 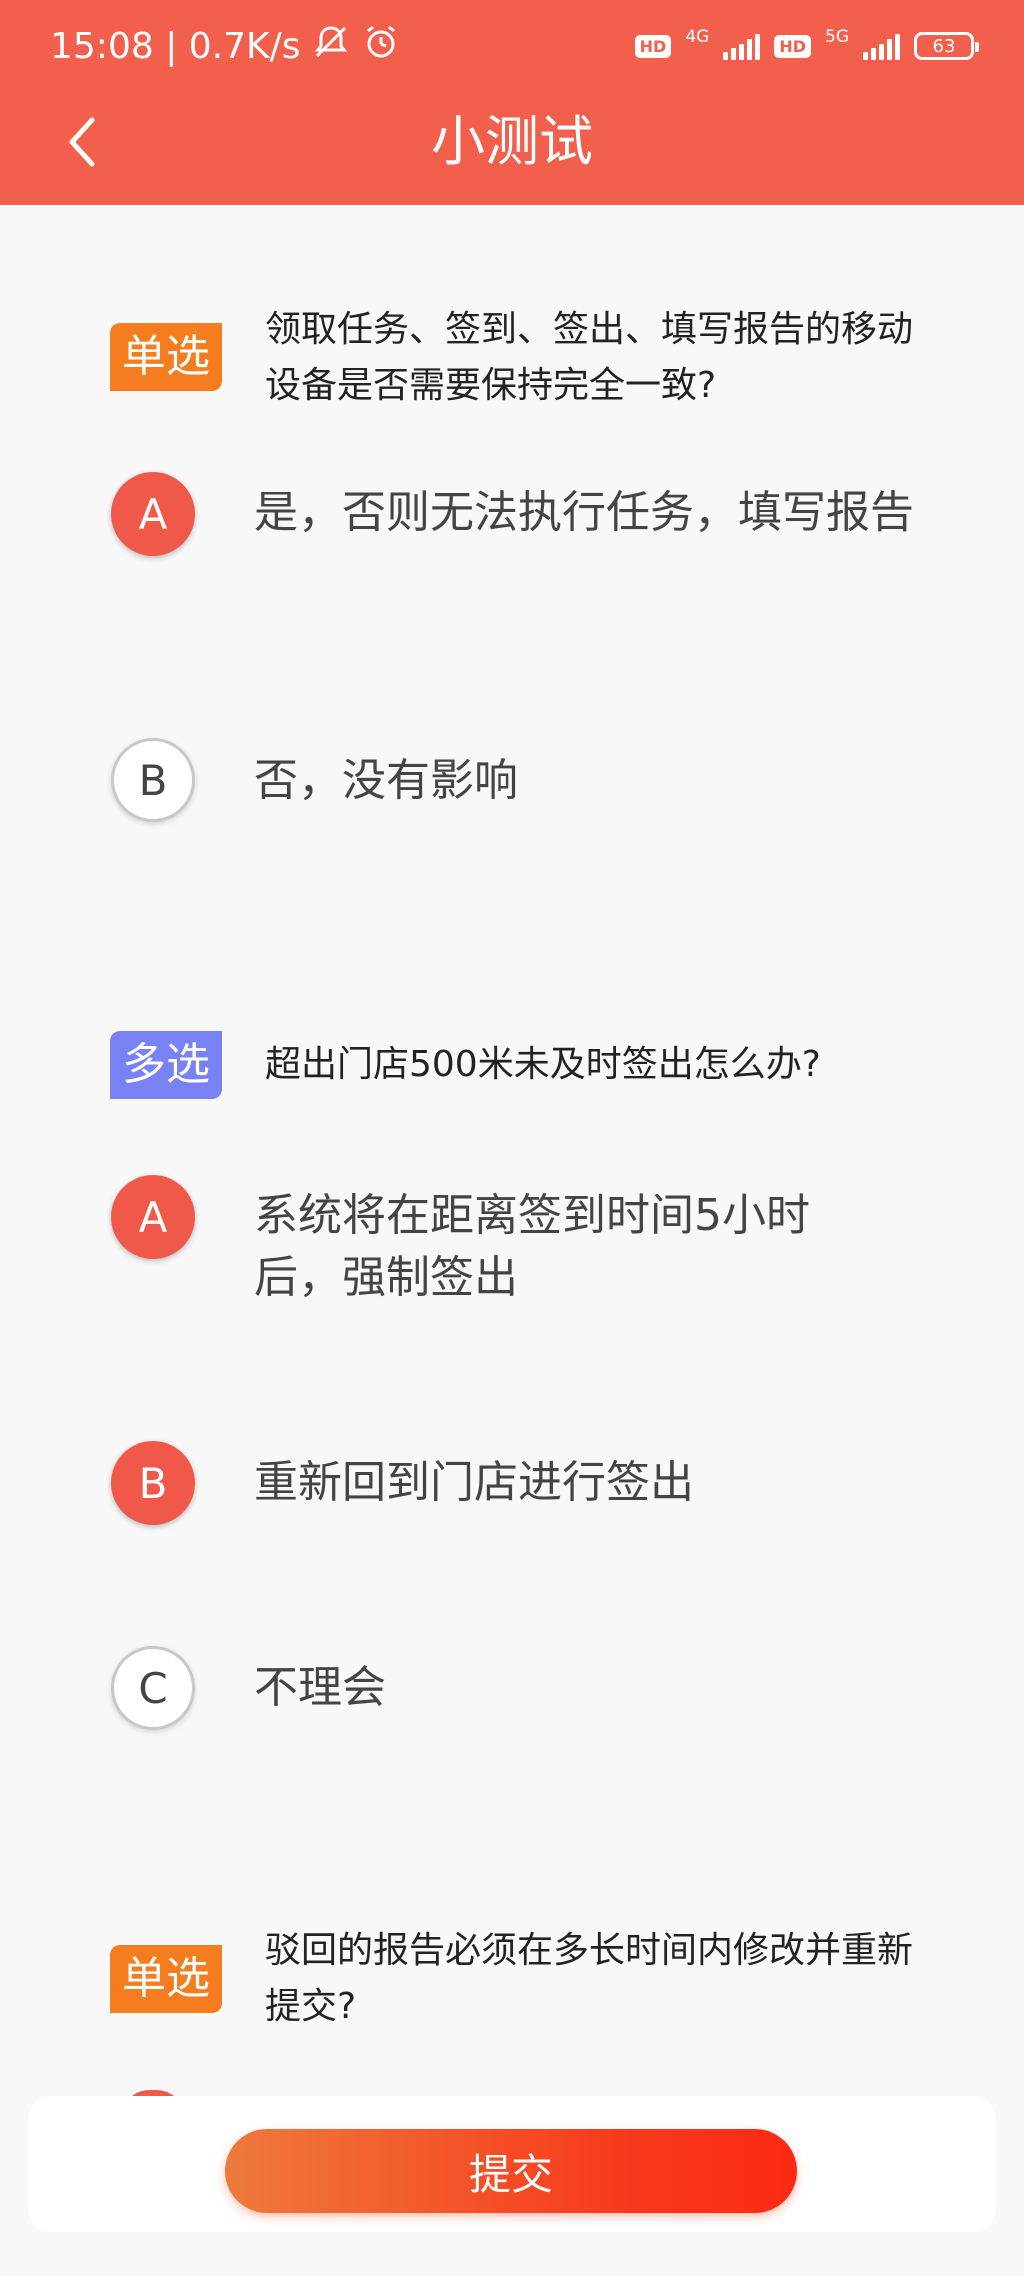 I want to click on network-type-2: 5G, so click(x=837, y=37).